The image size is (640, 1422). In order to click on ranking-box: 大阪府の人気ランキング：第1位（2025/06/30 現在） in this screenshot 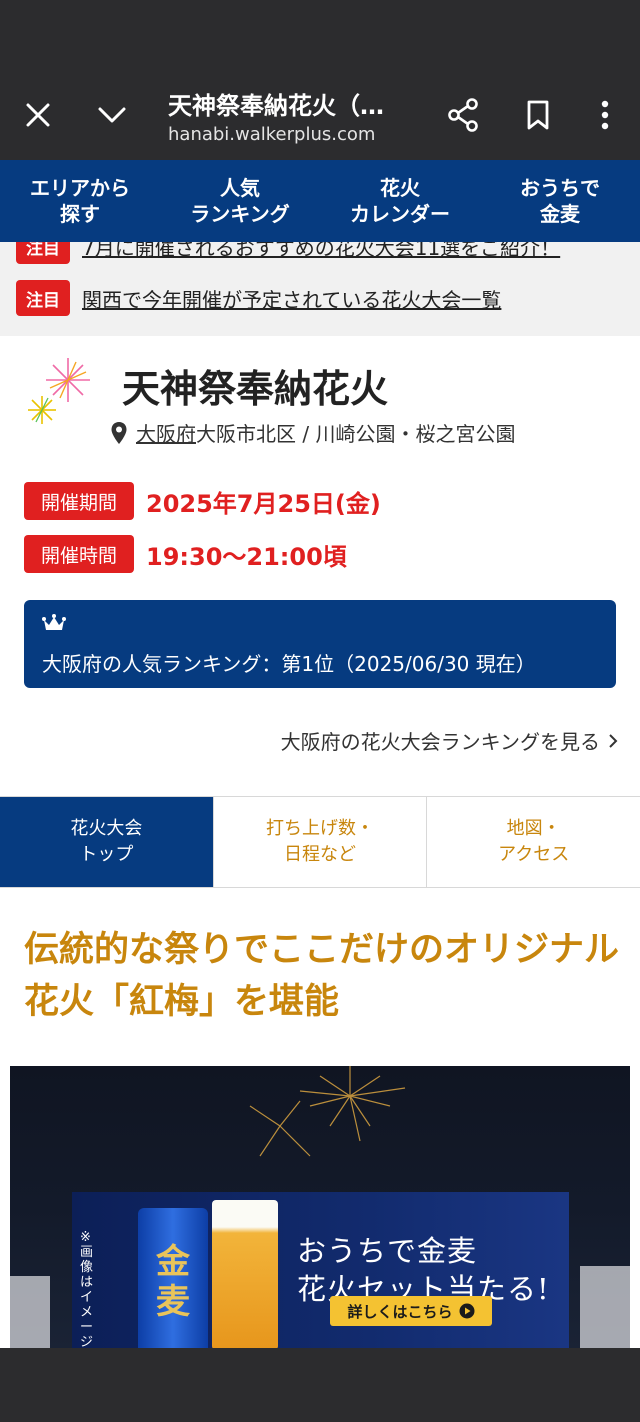, I will do `click(320, 644)`.